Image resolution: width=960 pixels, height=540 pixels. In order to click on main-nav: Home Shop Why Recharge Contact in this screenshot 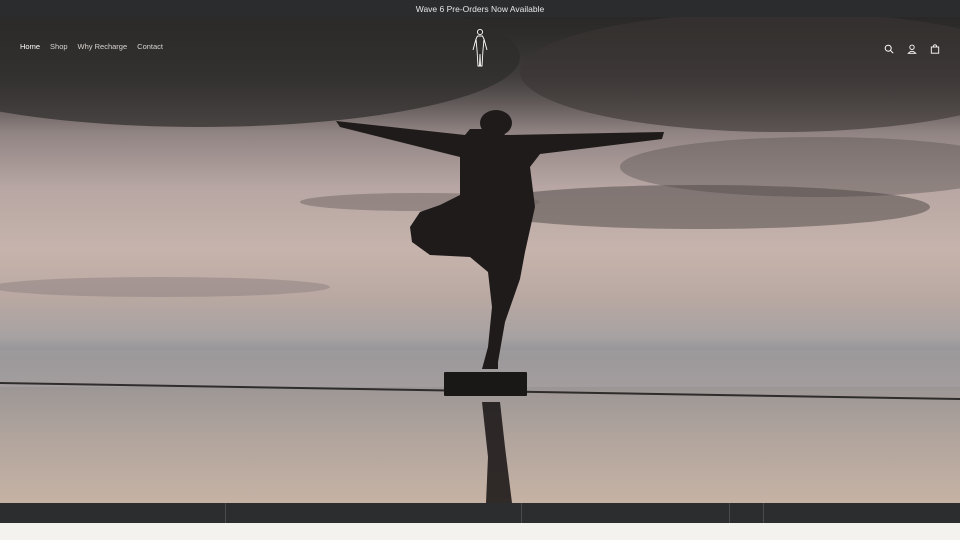, I will do `click(91, 46)`.